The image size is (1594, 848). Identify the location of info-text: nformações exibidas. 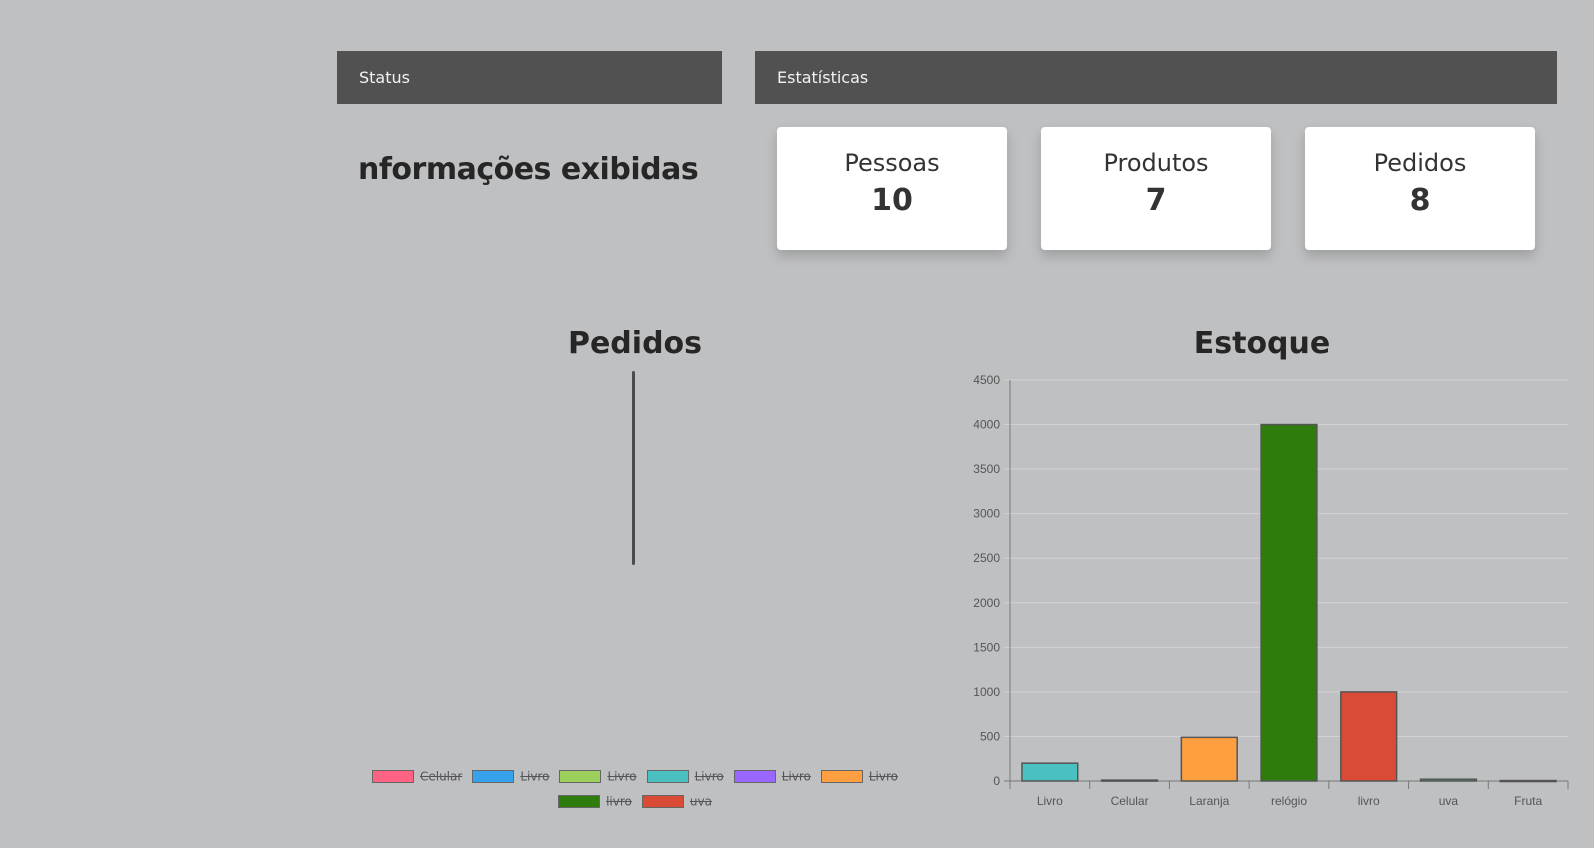
(528, 169).